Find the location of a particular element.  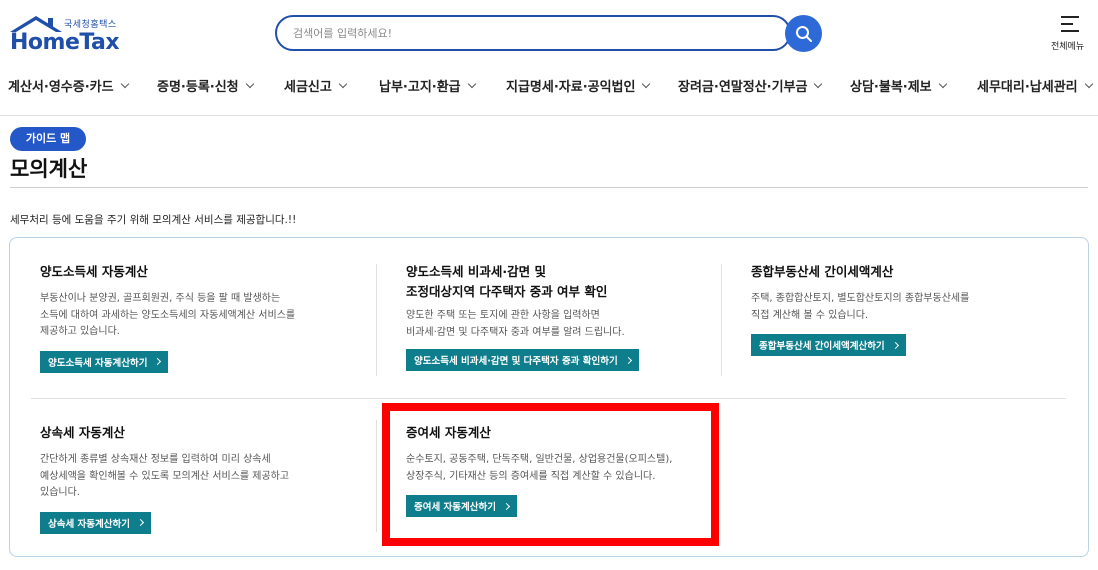

title-divider is located at coordinates (549, 187).